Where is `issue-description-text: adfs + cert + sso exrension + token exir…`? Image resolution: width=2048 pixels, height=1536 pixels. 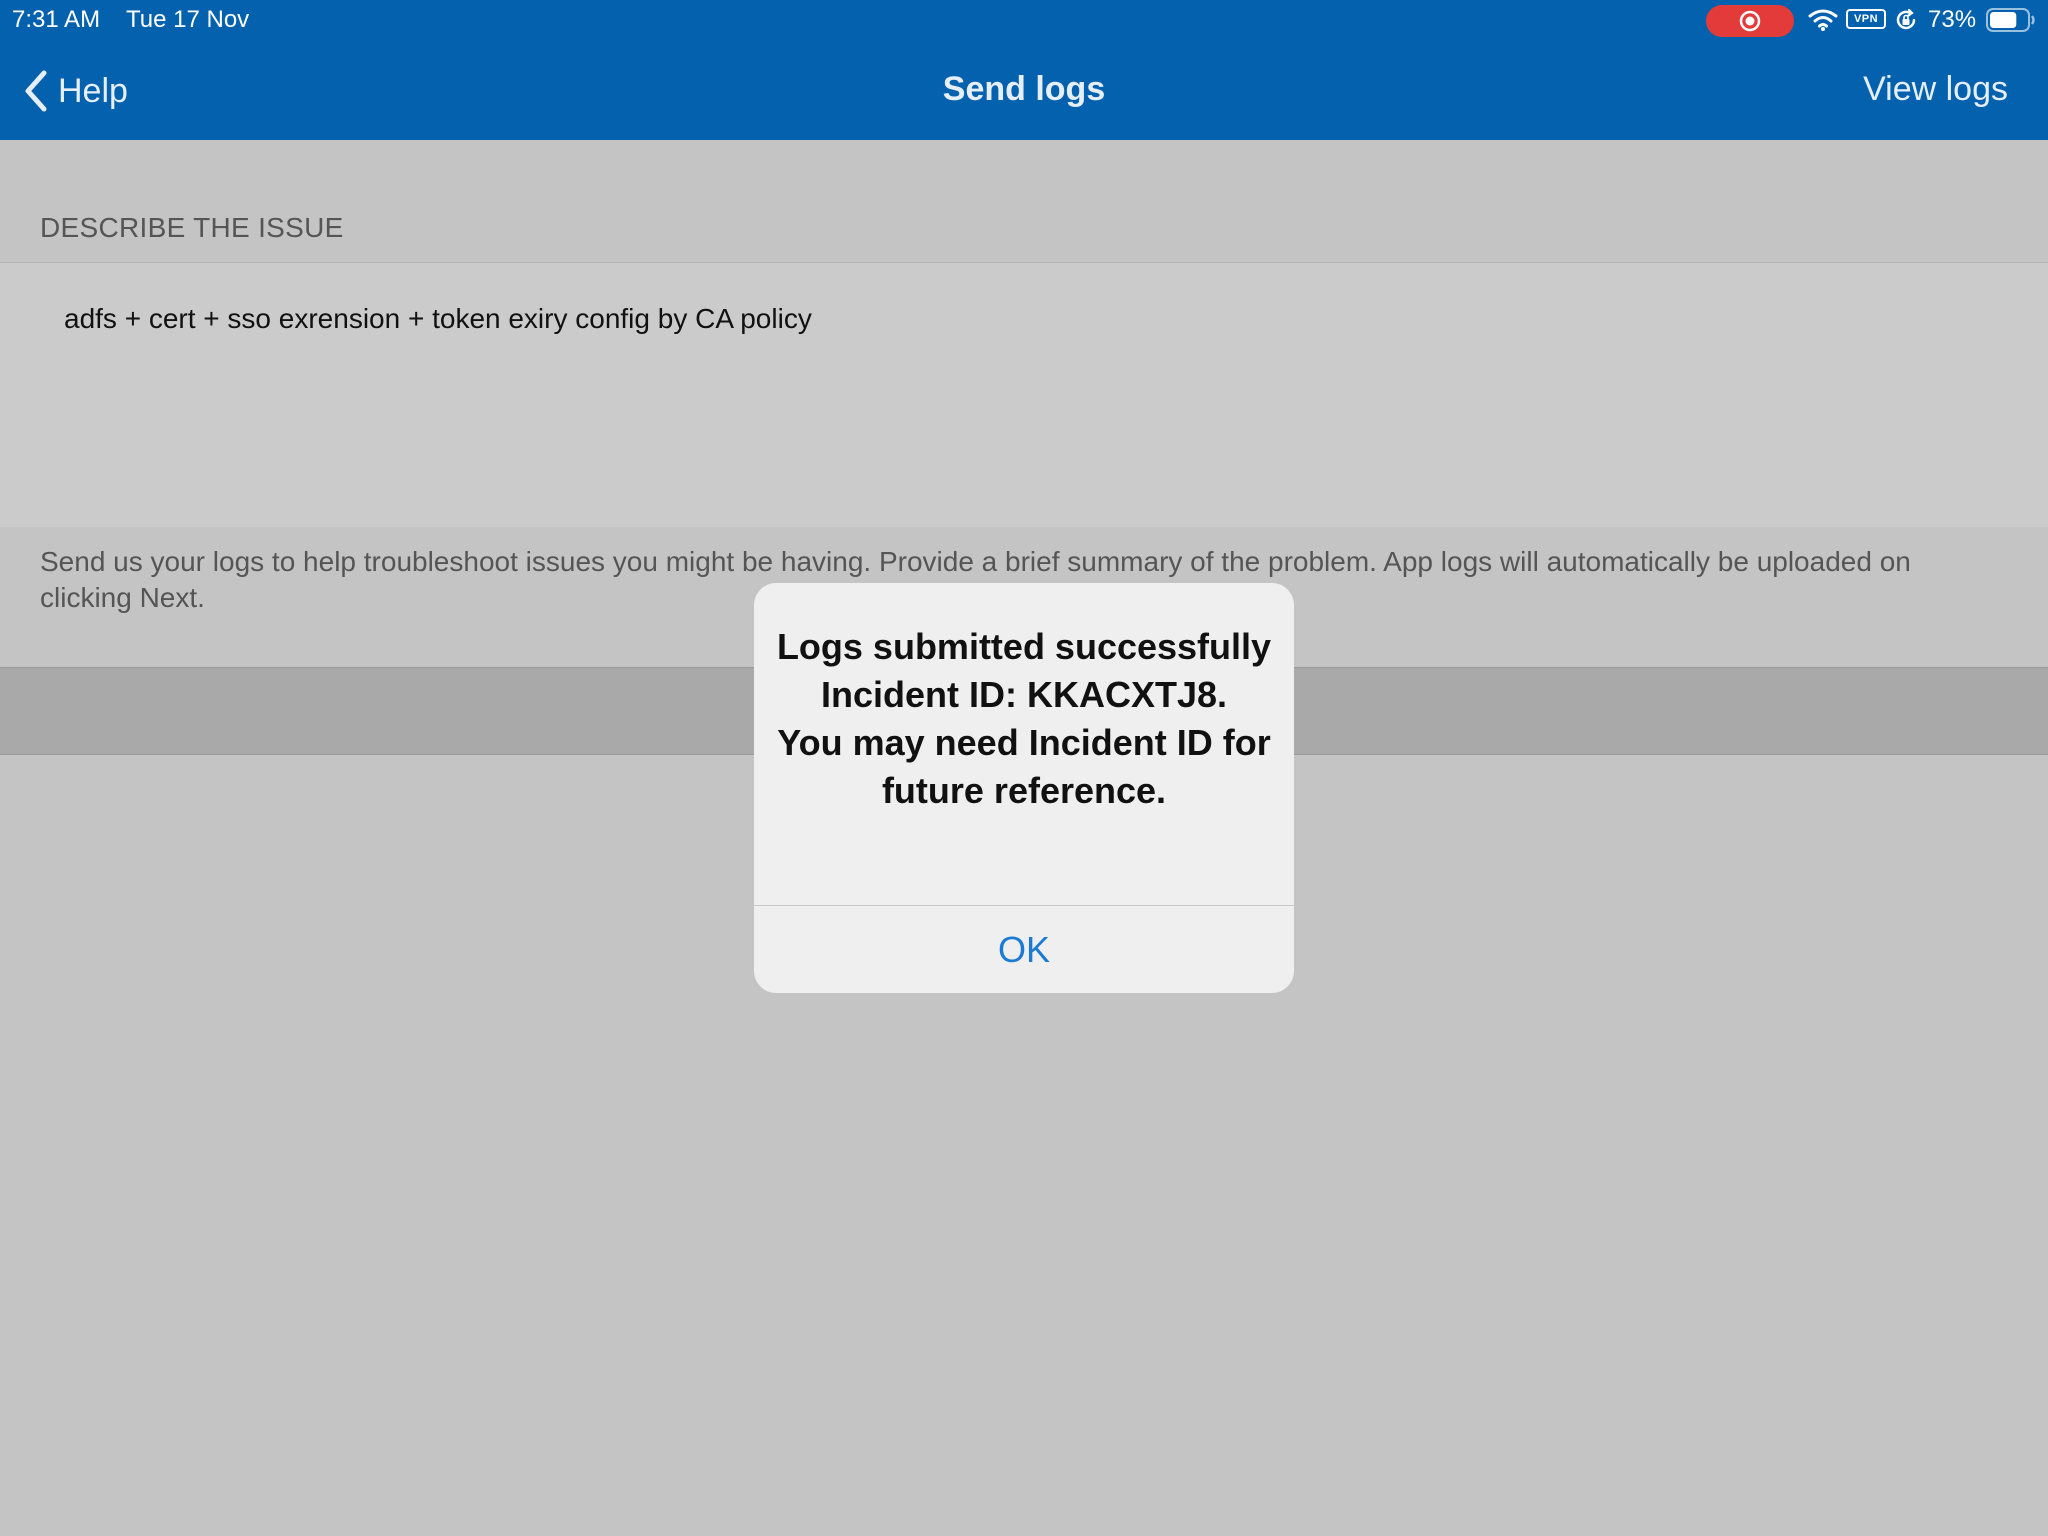
issue-description-text: adfs + cert + sso exrension + token exir… is located at coordinates (438, 318).